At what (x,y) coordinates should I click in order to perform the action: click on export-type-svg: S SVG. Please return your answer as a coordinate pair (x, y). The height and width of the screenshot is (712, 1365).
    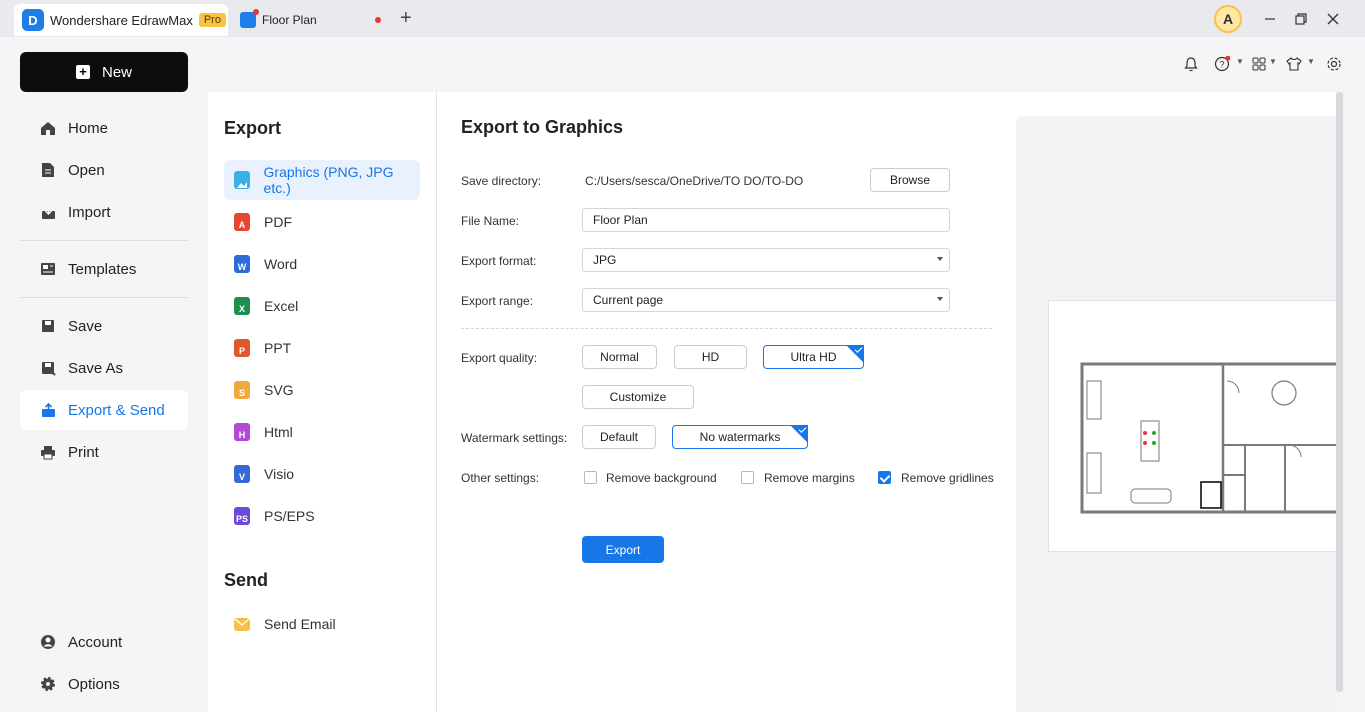
    Looking at the image, I should click on (322, 390).